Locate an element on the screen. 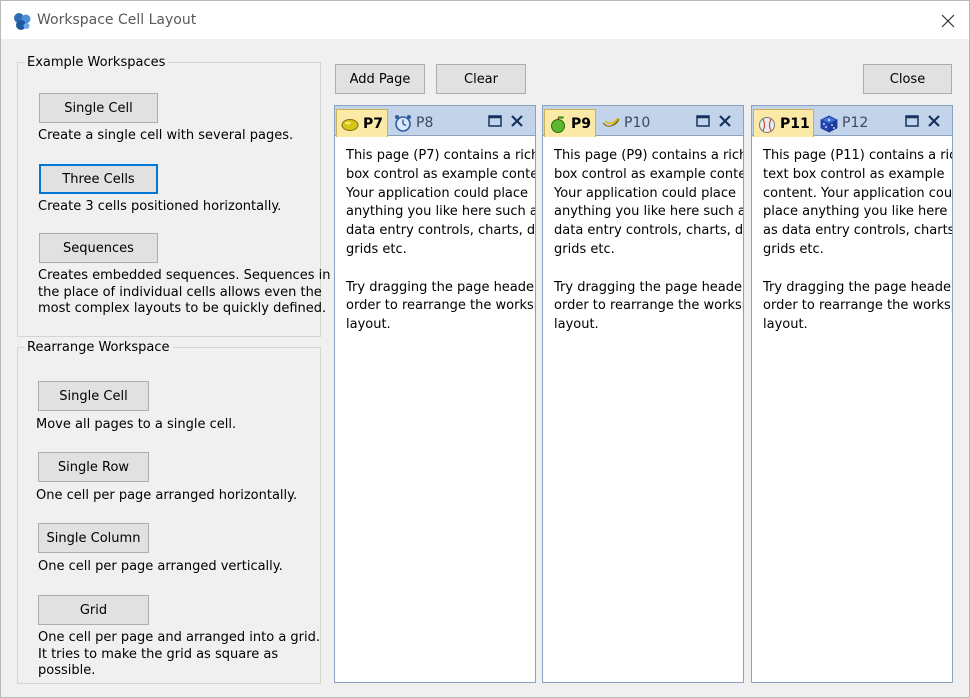  window-title: Workspace Cell Layout is located at coordinates (117, 20).